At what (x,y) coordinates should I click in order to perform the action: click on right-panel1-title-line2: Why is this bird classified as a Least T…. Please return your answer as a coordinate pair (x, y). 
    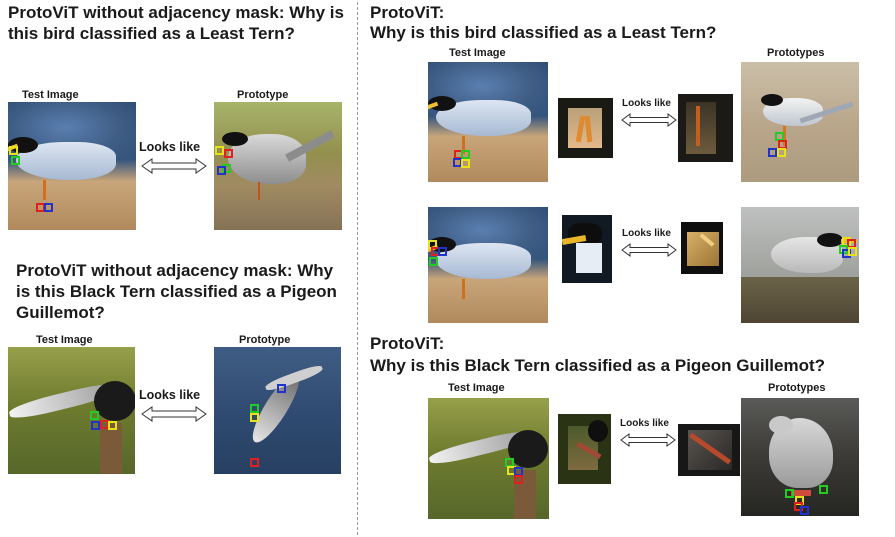
    Looking at the image, I should click on (543, 32).